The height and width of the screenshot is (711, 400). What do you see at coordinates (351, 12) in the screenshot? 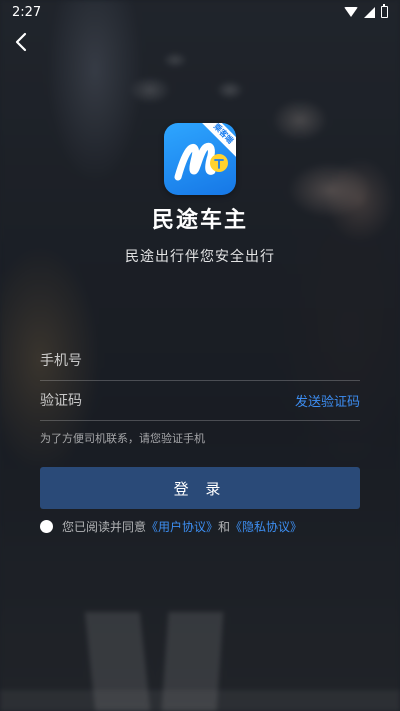
I see `wifi-icon` at bounding box center [351, 12].